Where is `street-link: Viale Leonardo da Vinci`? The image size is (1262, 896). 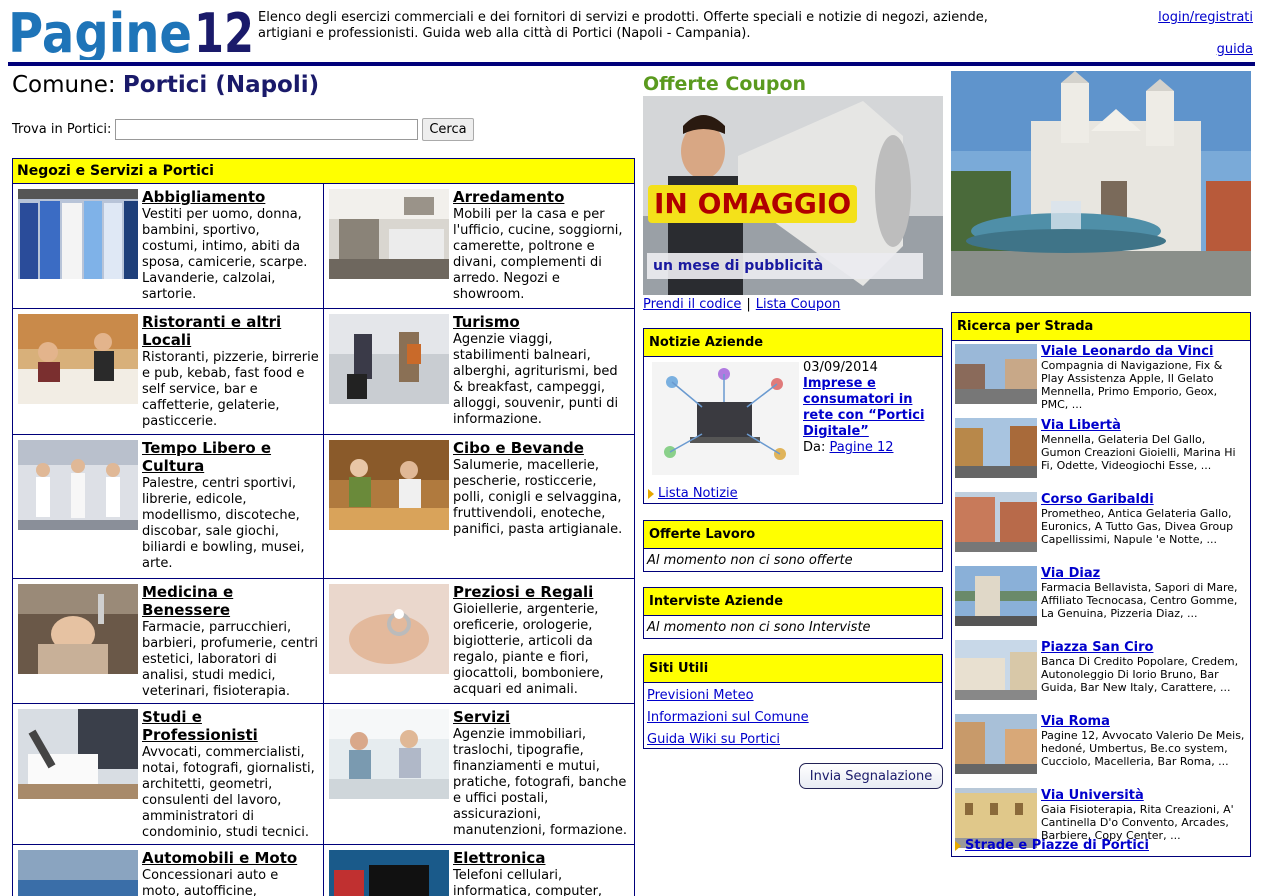 street-link: Viale Leonardo da Vinci is located at coordinates (1143, 351).